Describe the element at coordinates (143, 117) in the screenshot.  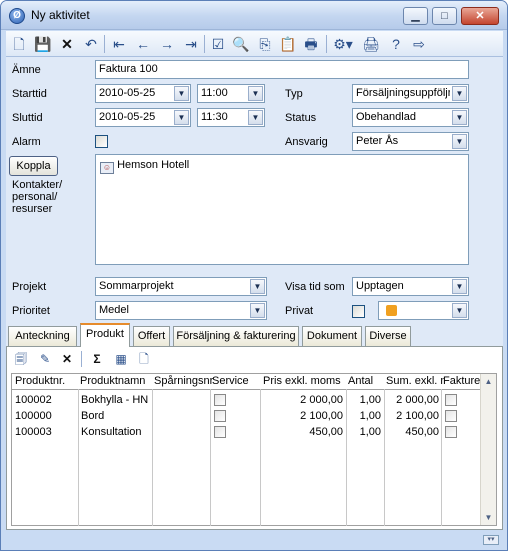
I see `end-date-combo: 2010-05-25 ▼` at that location.